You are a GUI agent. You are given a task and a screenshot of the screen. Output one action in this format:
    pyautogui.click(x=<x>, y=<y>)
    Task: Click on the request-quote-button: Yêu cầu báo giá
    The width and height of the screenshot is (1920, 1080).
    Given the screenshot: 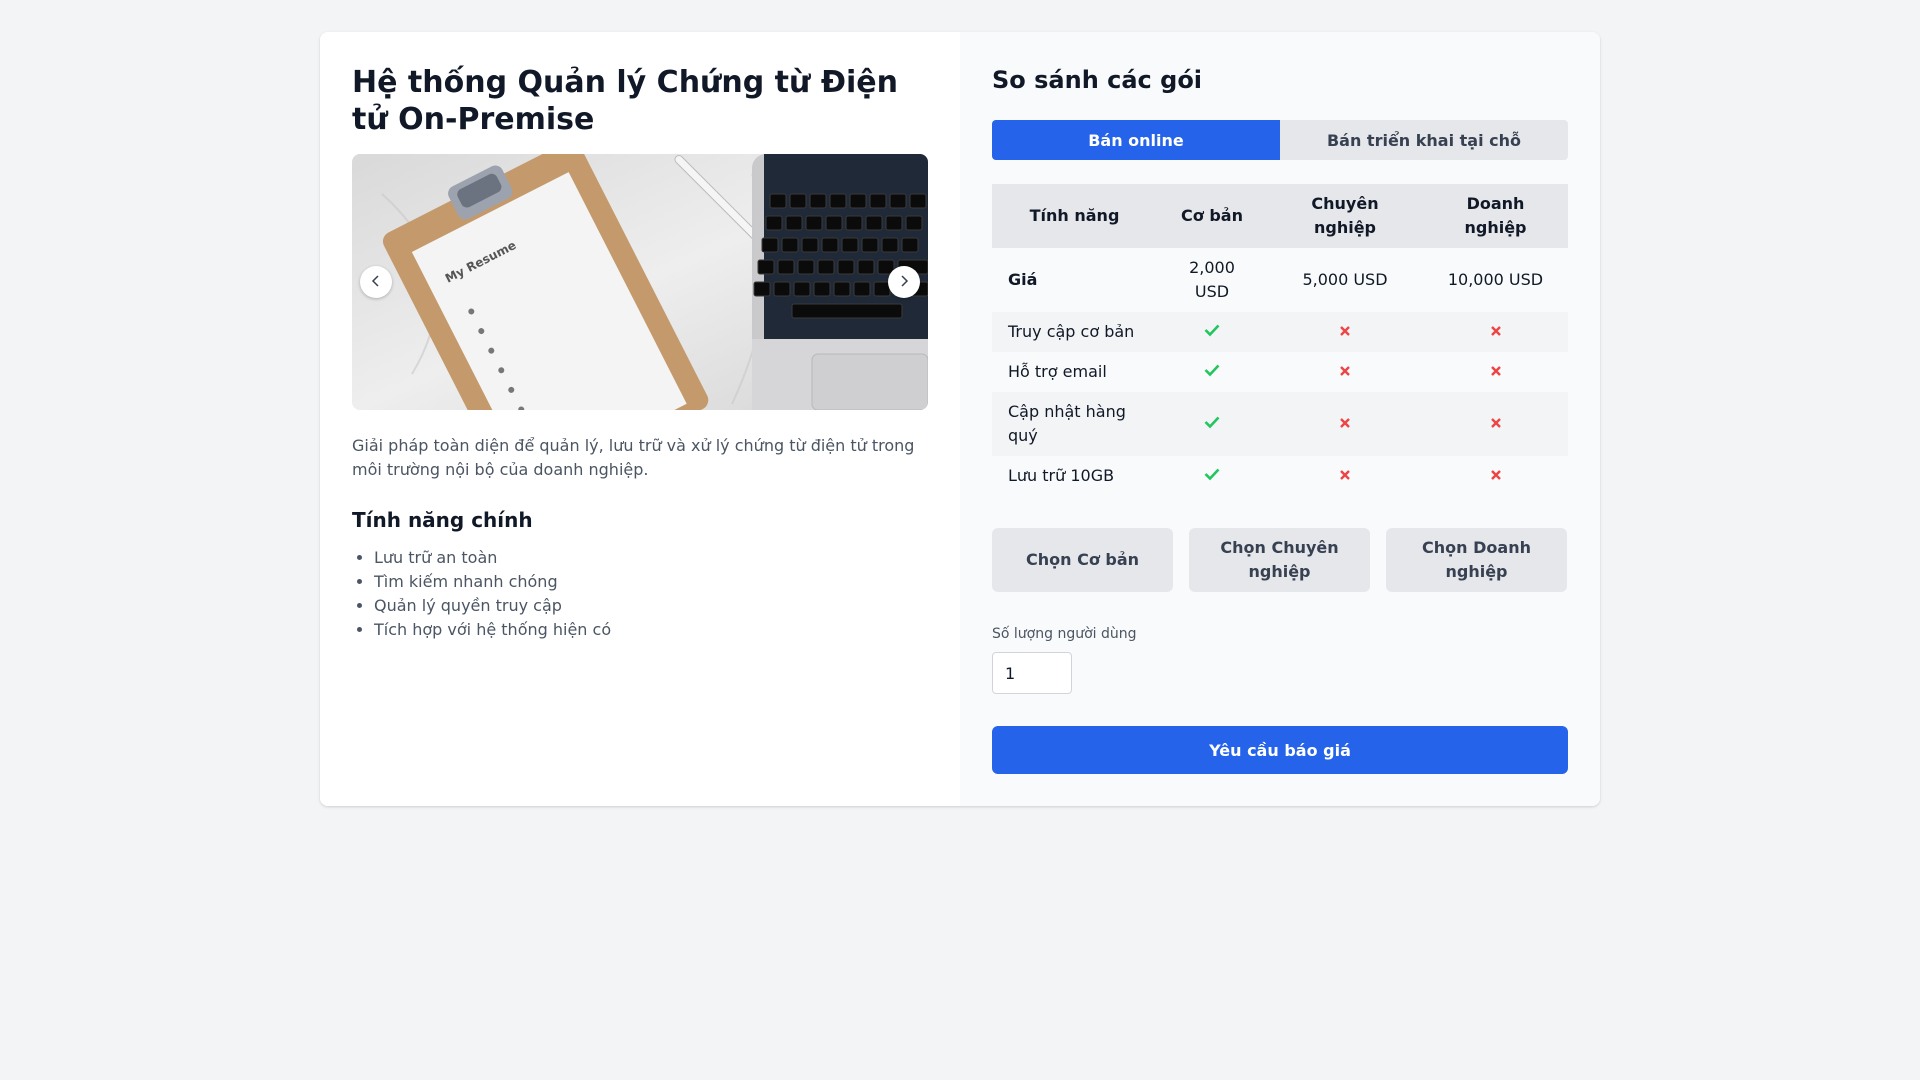 What is the action you would take?
    pyautogui.click(x=1280, y=750)
    